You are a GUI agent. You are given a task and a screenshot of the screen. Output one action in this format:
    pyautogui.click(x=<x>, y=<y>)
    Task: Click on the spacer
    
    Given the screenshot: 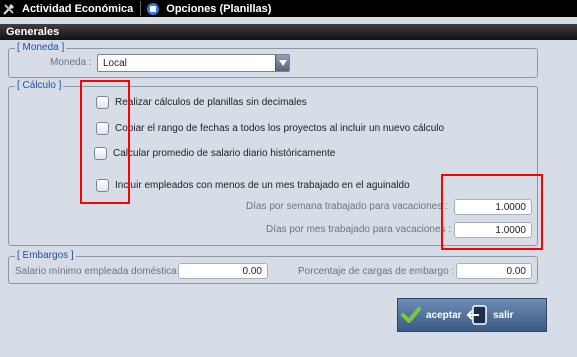 What is the action you would take?
    pyautogui.click(x=288, y=20)
    